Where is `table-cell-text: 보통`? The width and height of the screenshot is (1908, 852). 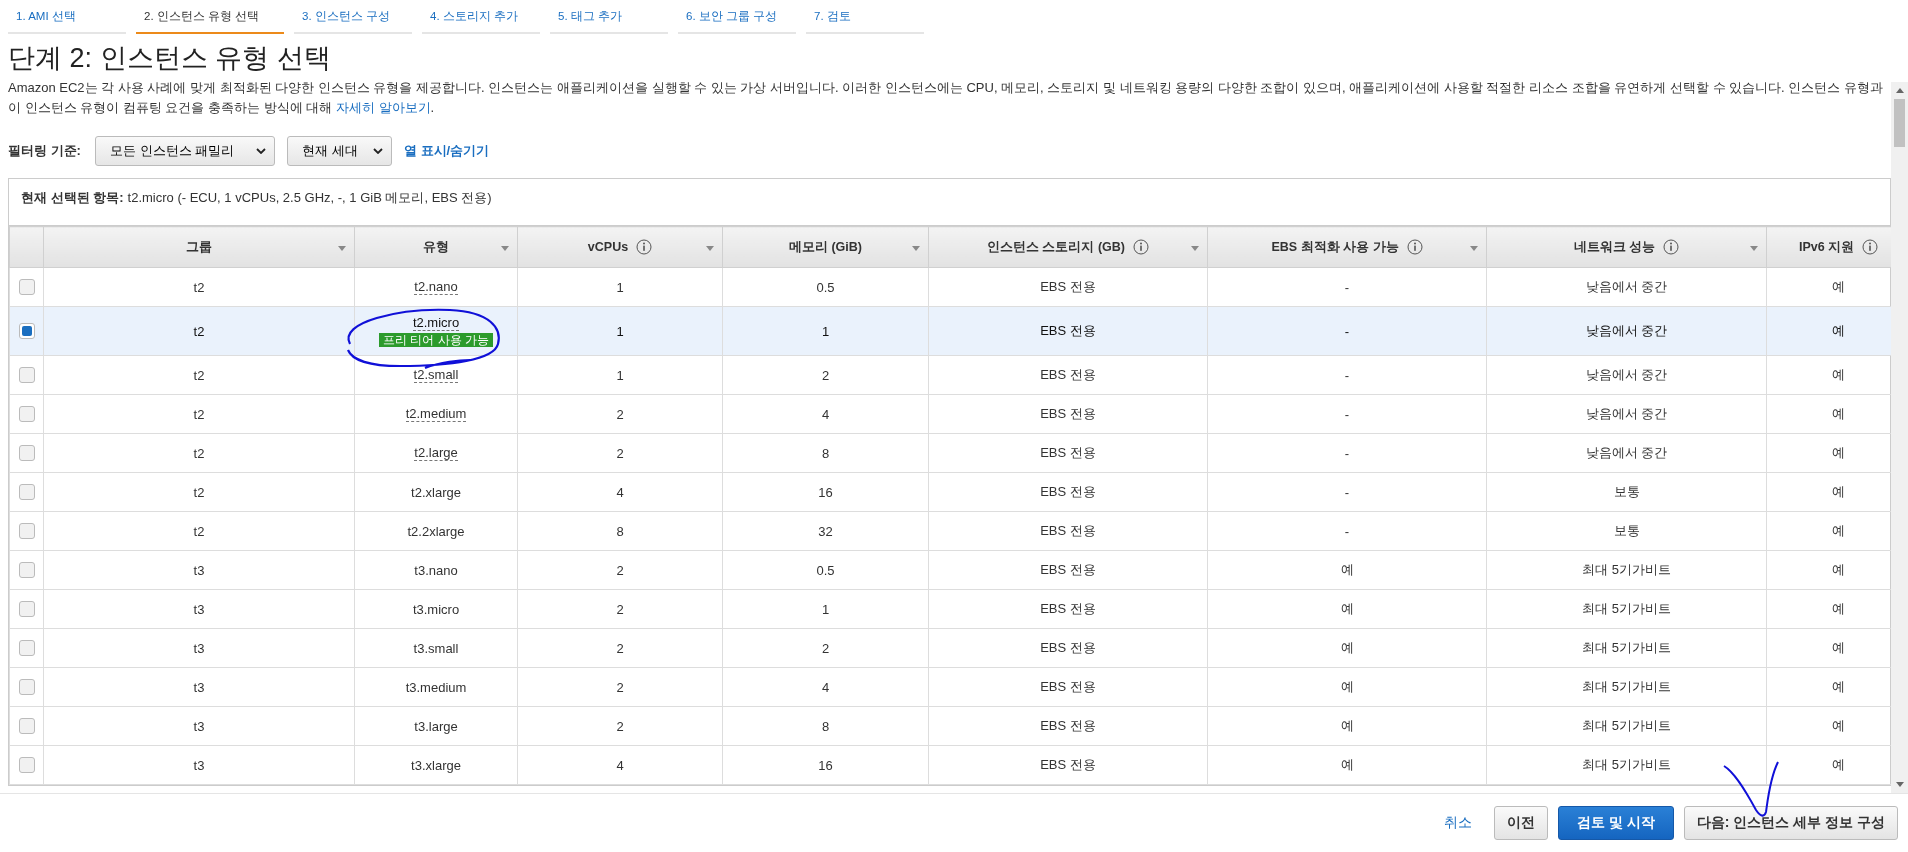 table-cell-text: 보통 is located at coordinates (1626, 530).